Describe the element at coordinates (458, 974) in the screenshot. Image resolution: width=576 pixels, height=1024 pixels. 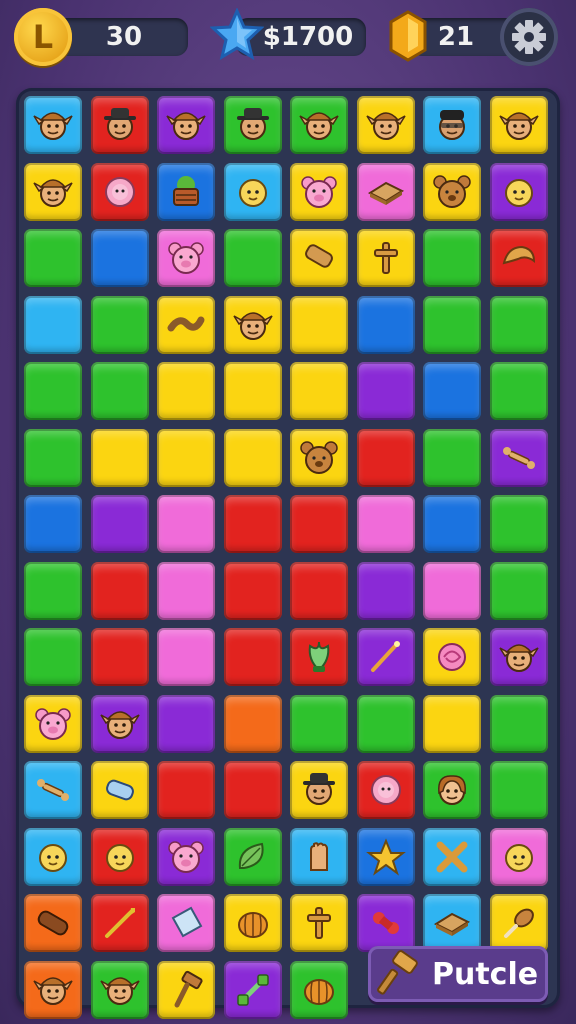
I see `putcle-button: Putcle` at that location.